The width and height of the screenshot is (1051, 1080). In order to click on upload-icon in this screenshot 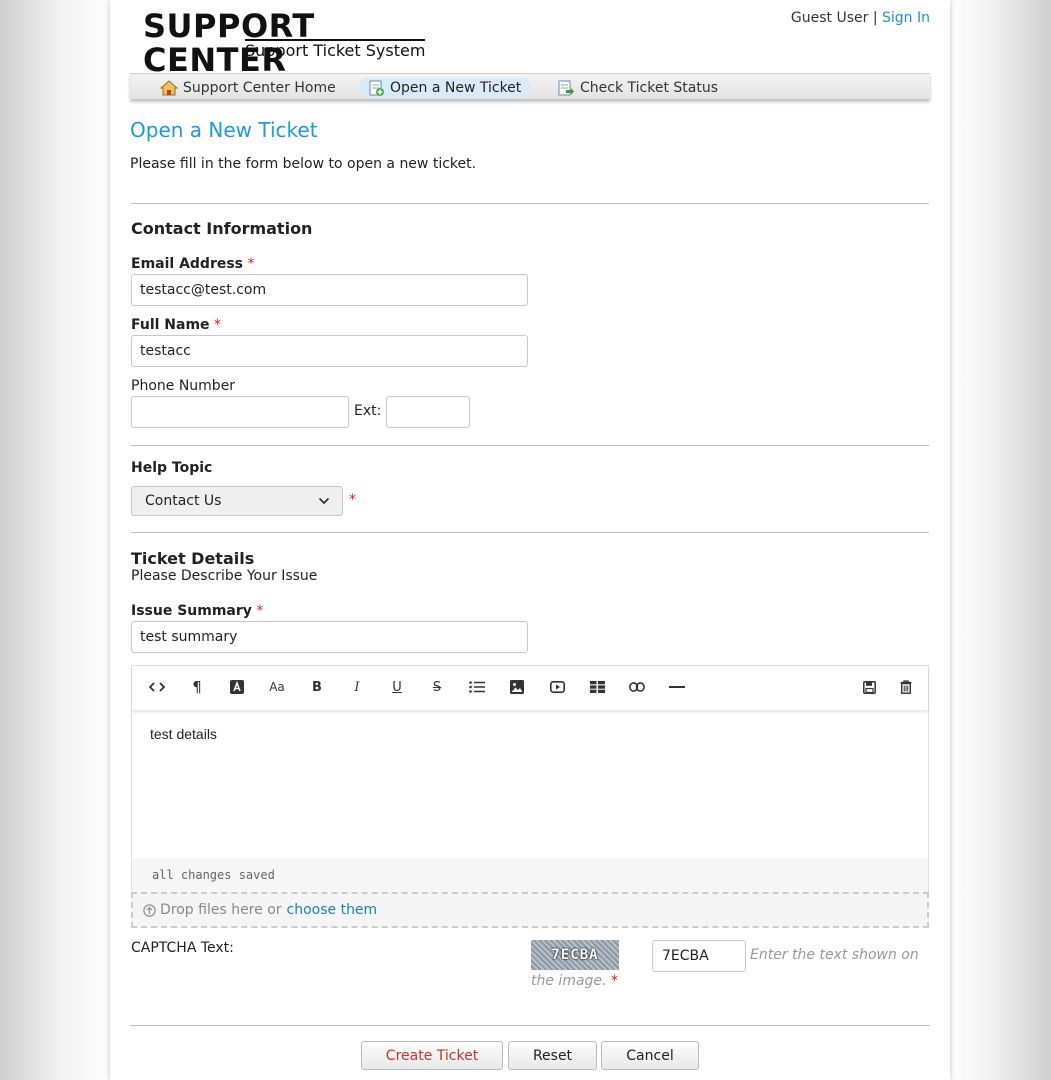, I will do `click(149, 910)`.